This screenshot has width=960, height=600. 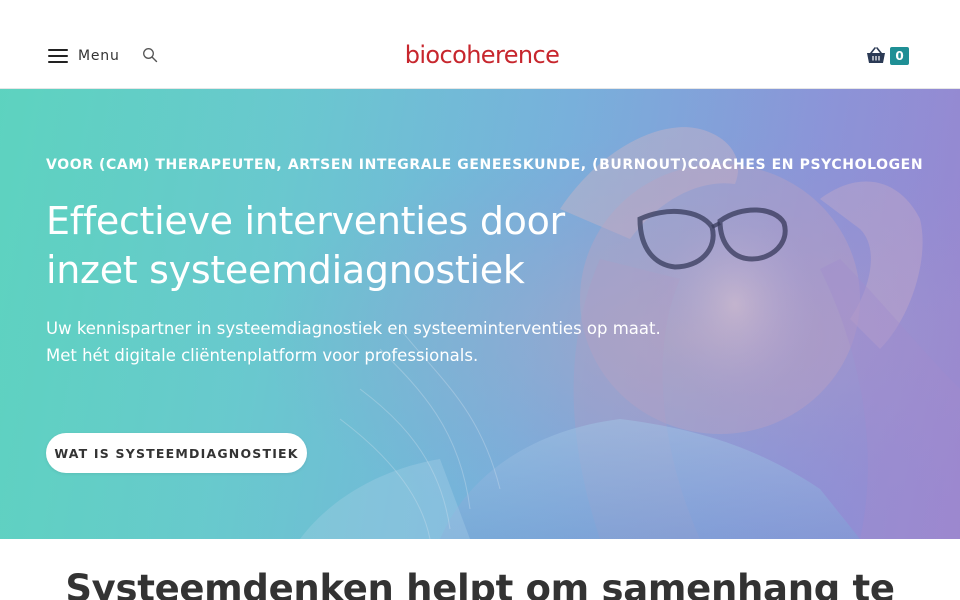 What do you see at coordinates (876, 55) in the screenshot?
I see `basket-icon` at bounding box center [876, 55].